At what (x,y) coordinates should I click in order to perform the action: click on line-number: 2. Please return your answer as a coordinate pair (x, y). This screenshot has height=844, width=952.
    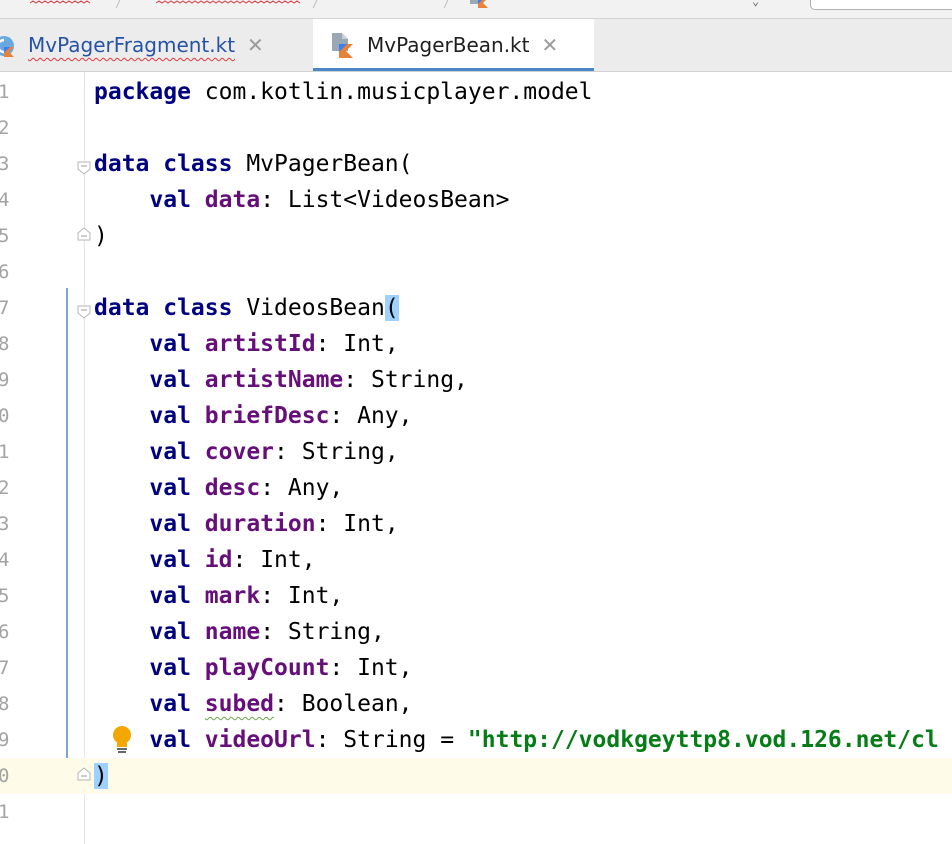
    Looking at the image, I should click on (5, 488).